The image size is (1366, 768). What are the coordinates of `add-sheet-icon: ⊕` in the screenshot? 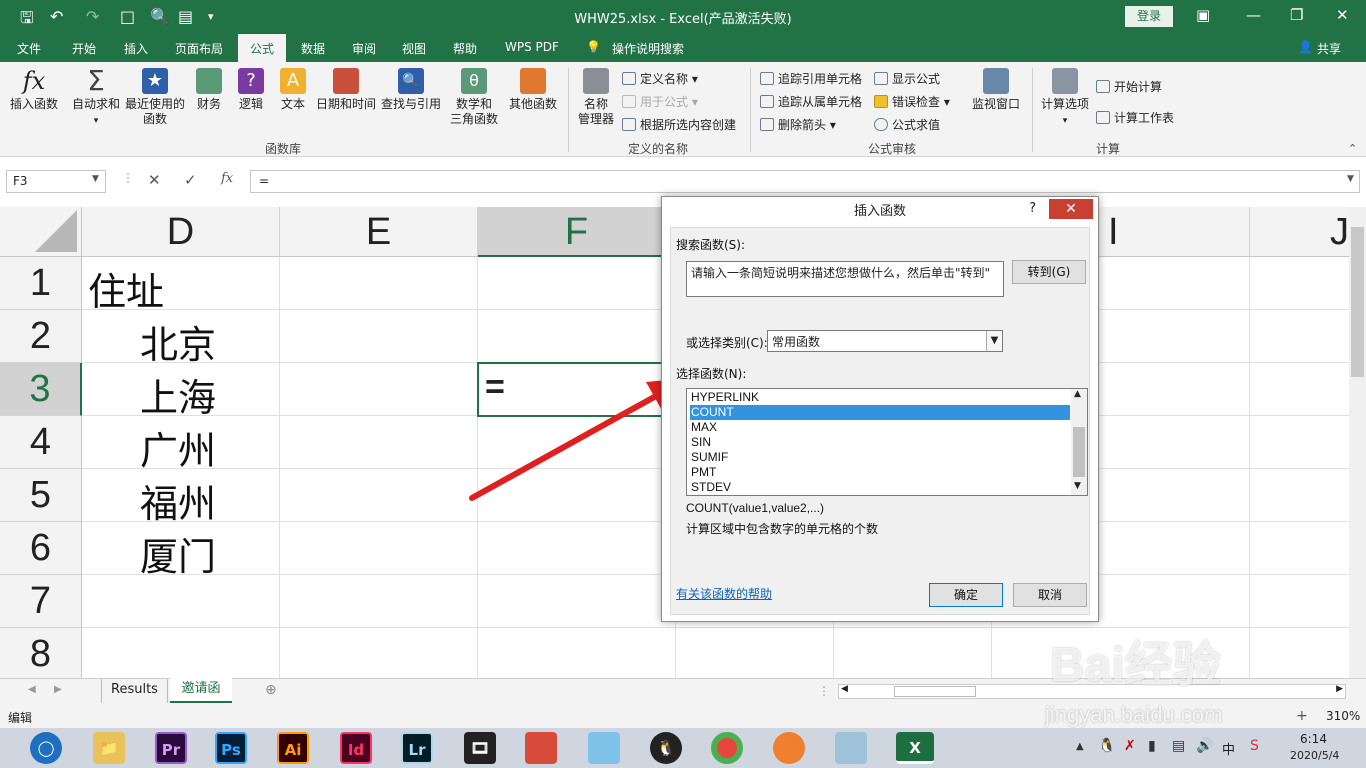 It's located at (271, 690).